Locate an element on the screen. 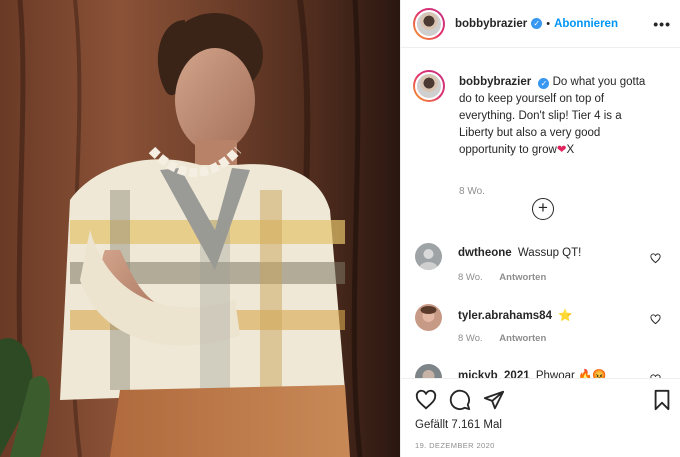  more-options-icon: ••• is located at coordinates (662, 24).